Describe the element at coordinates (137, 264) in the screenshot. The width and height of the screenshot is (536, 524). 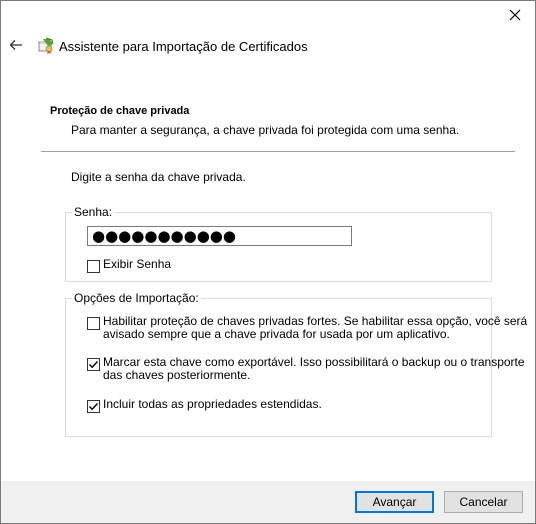
I see `show-password-label: Exibir Senha` at that location.